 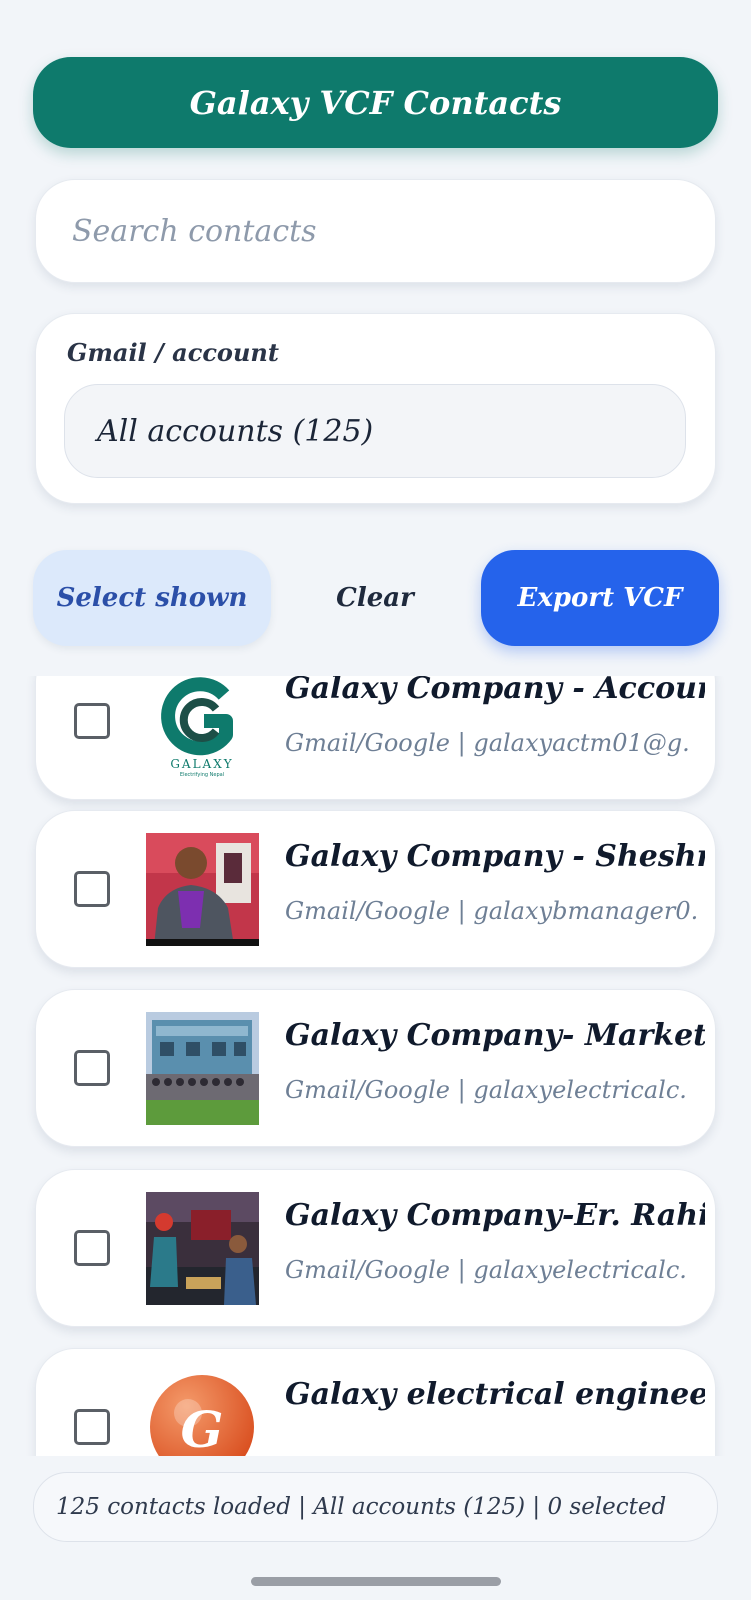 I want to click on account-select: All accounts (125), so click(x=375, y=431).